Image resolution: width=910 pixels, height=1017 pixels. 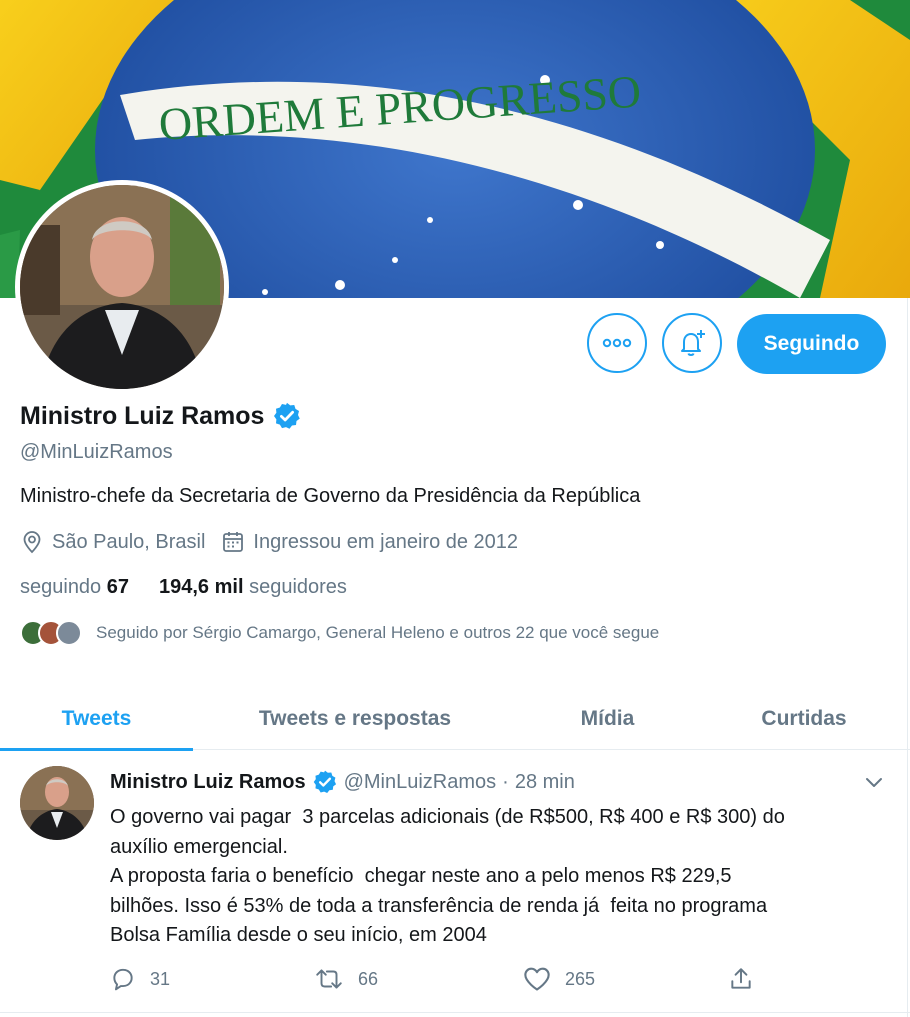 What do you see at coordinates (559, 979) in the screenshot?
I see `like-button: 265` at bounding box center [559, 979].